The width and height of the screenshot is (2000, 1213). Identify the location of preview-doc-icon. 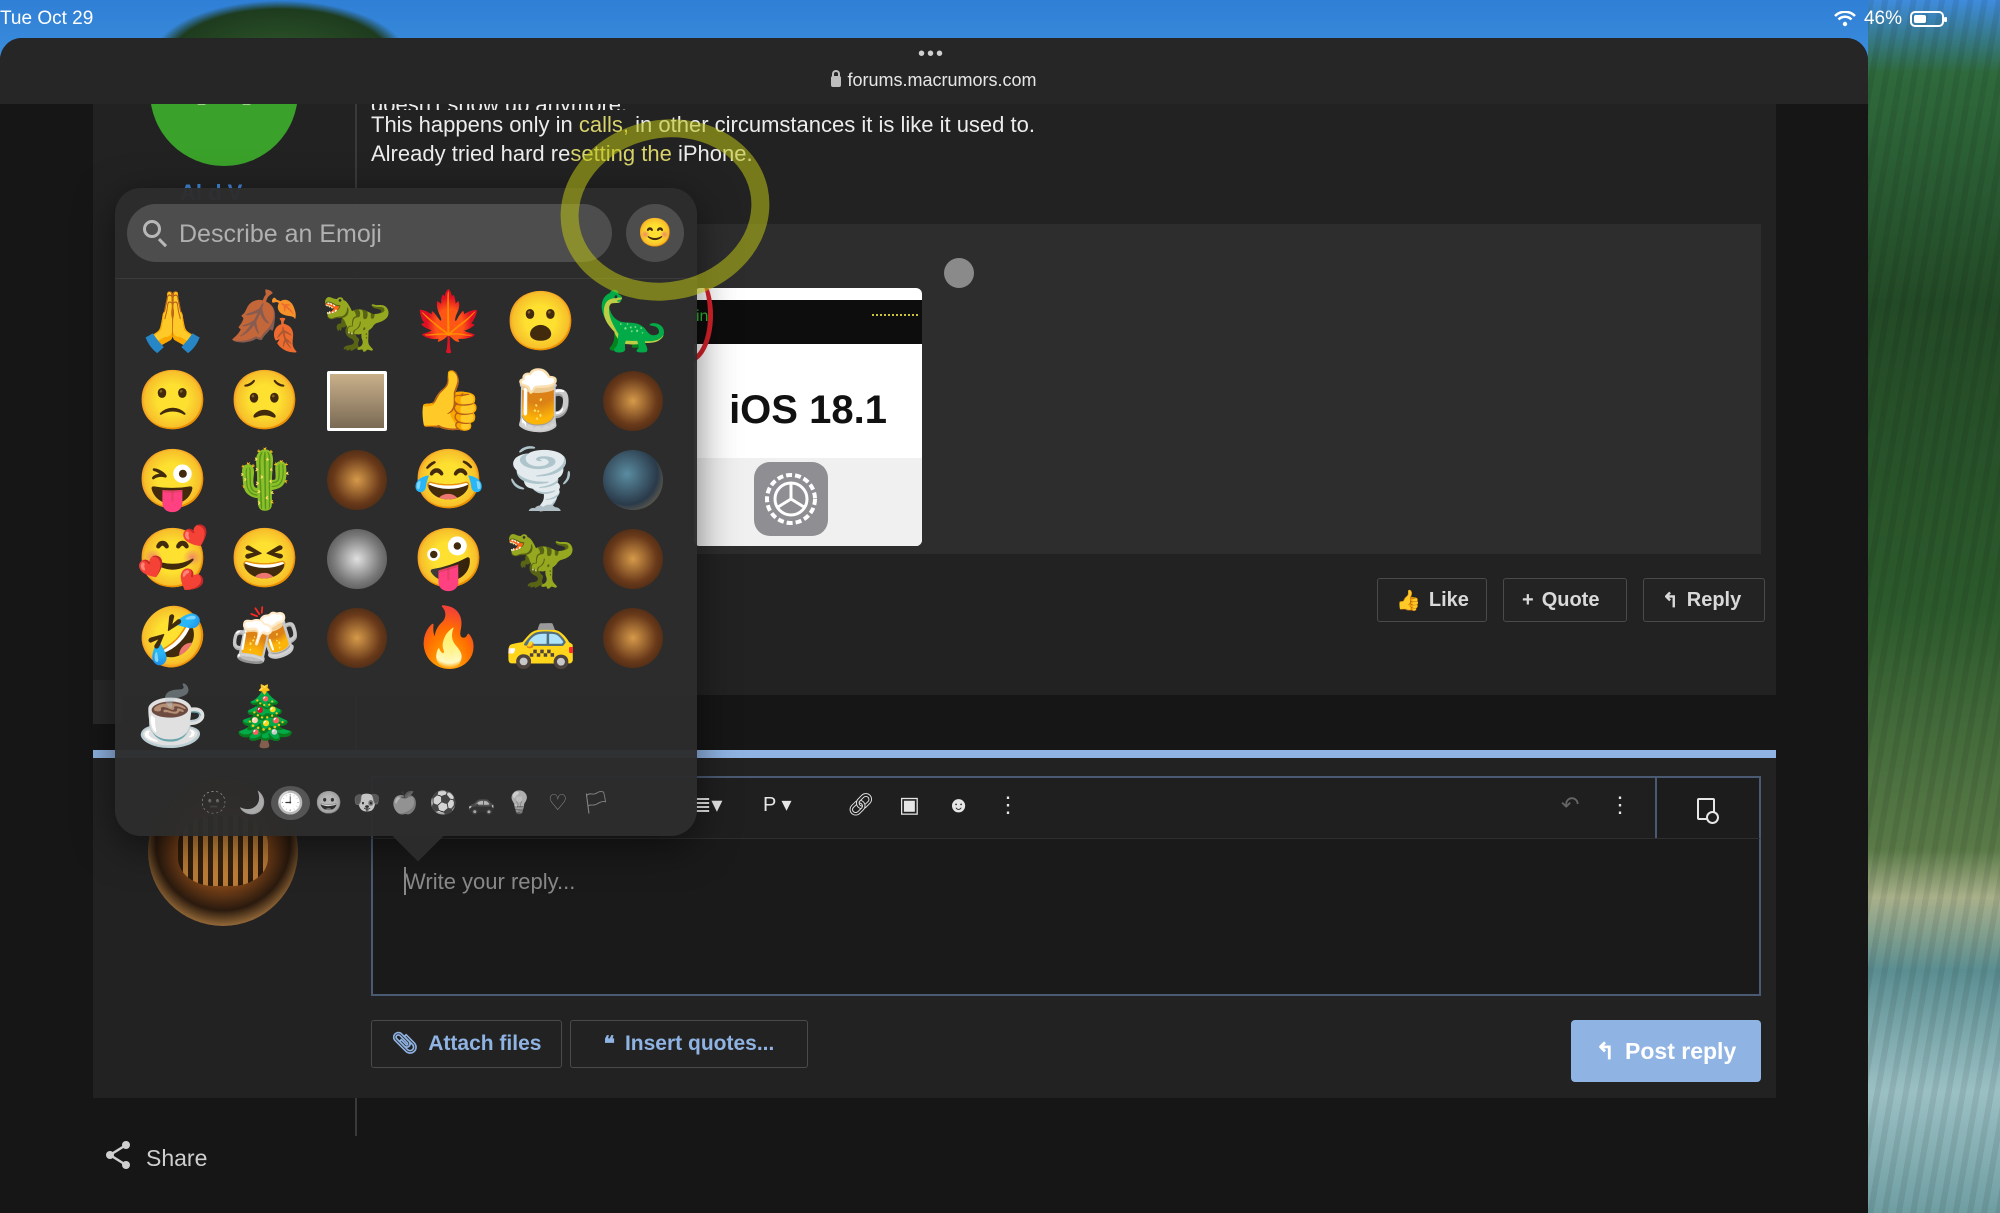
(1708, 811).